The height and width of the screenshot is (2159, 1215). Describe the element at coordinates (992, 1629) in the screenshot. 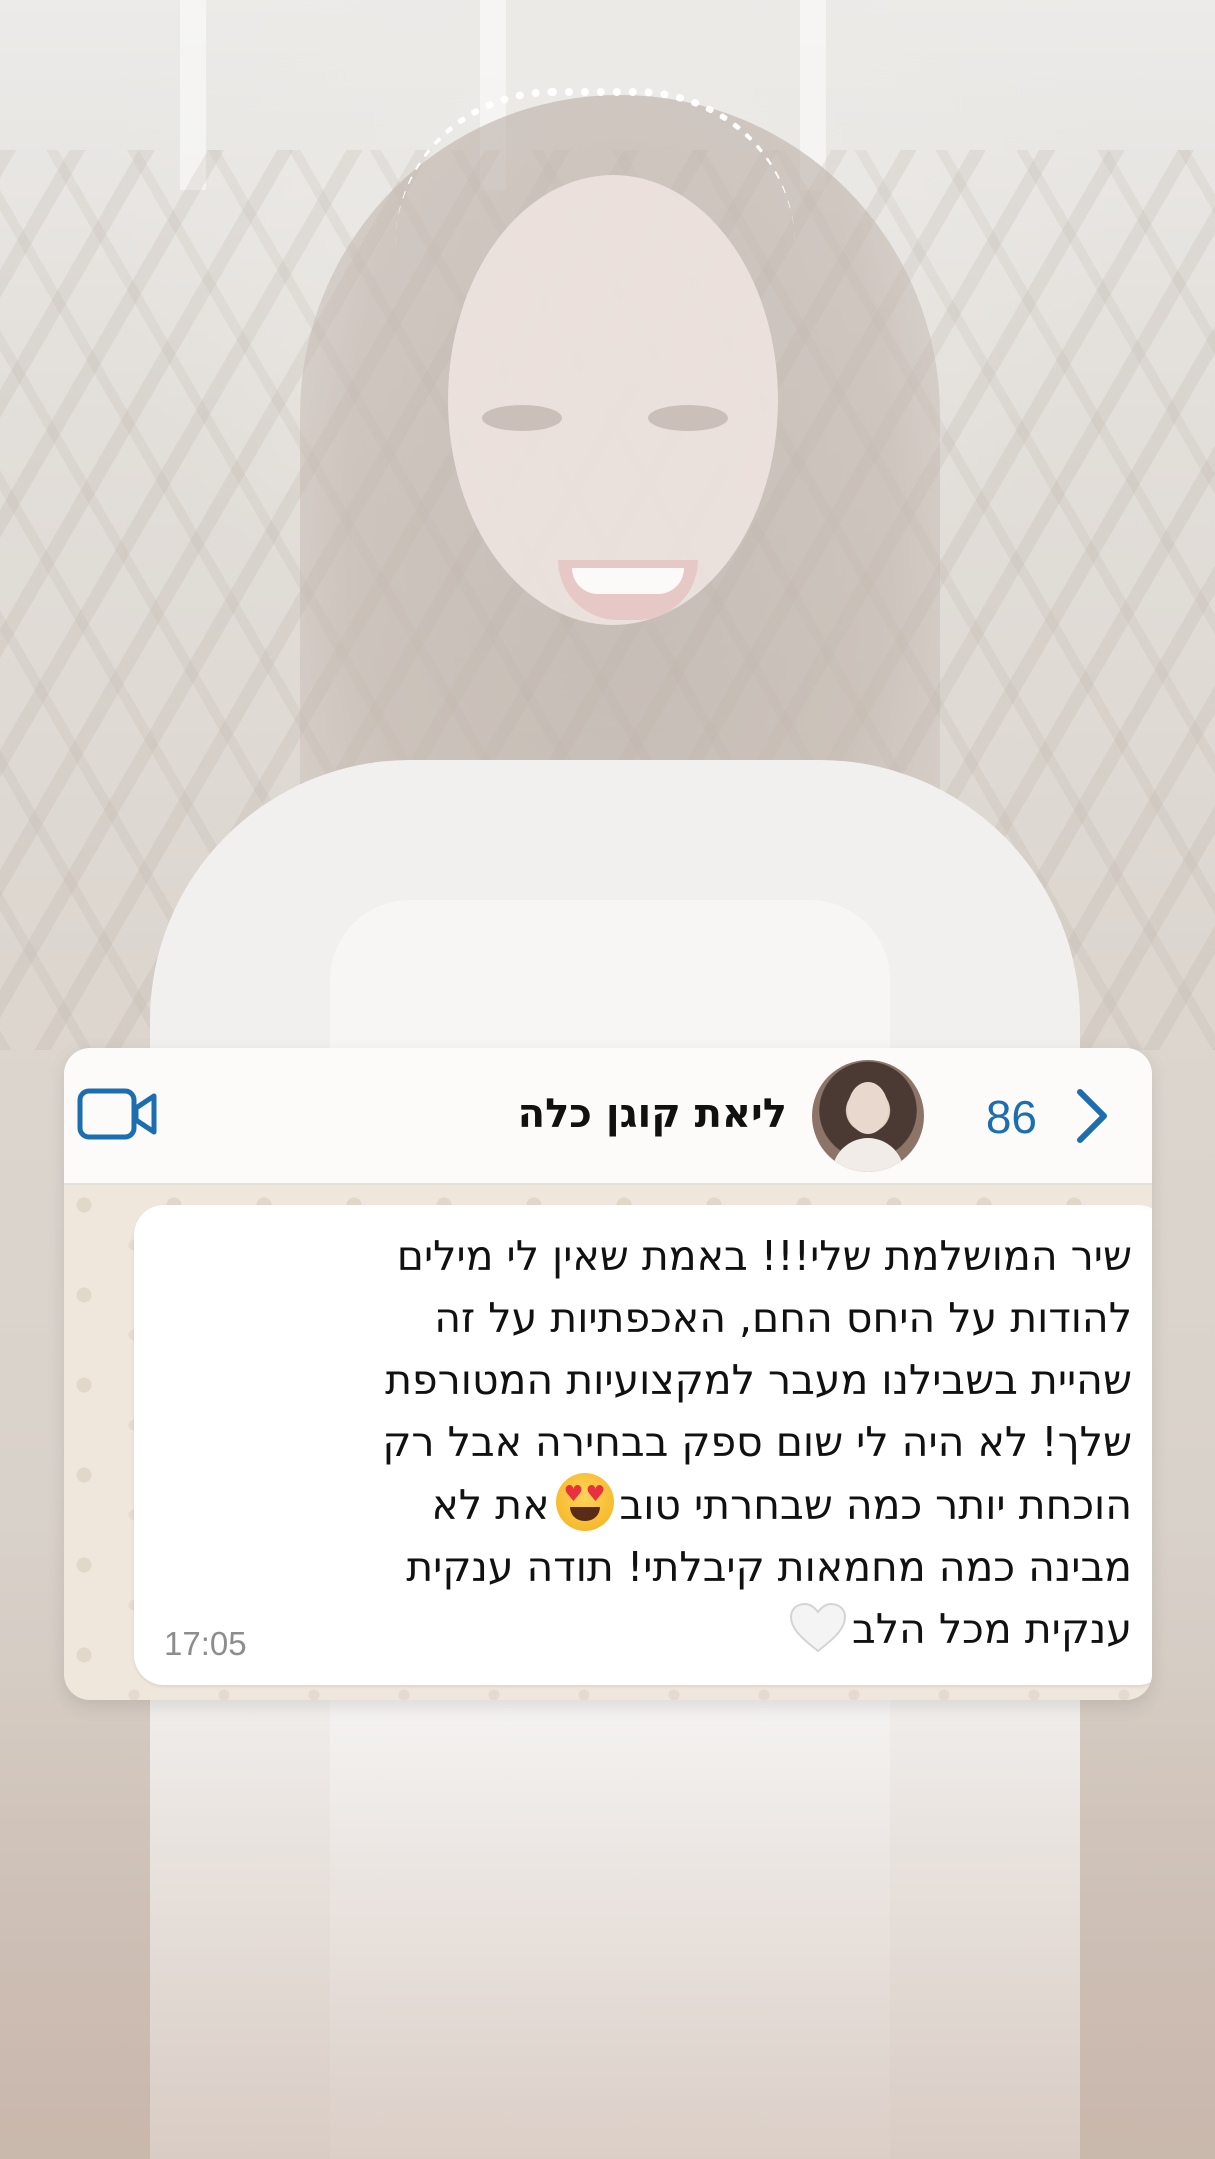

I see `message-line-part: ענקית מכל הלב` at that location.